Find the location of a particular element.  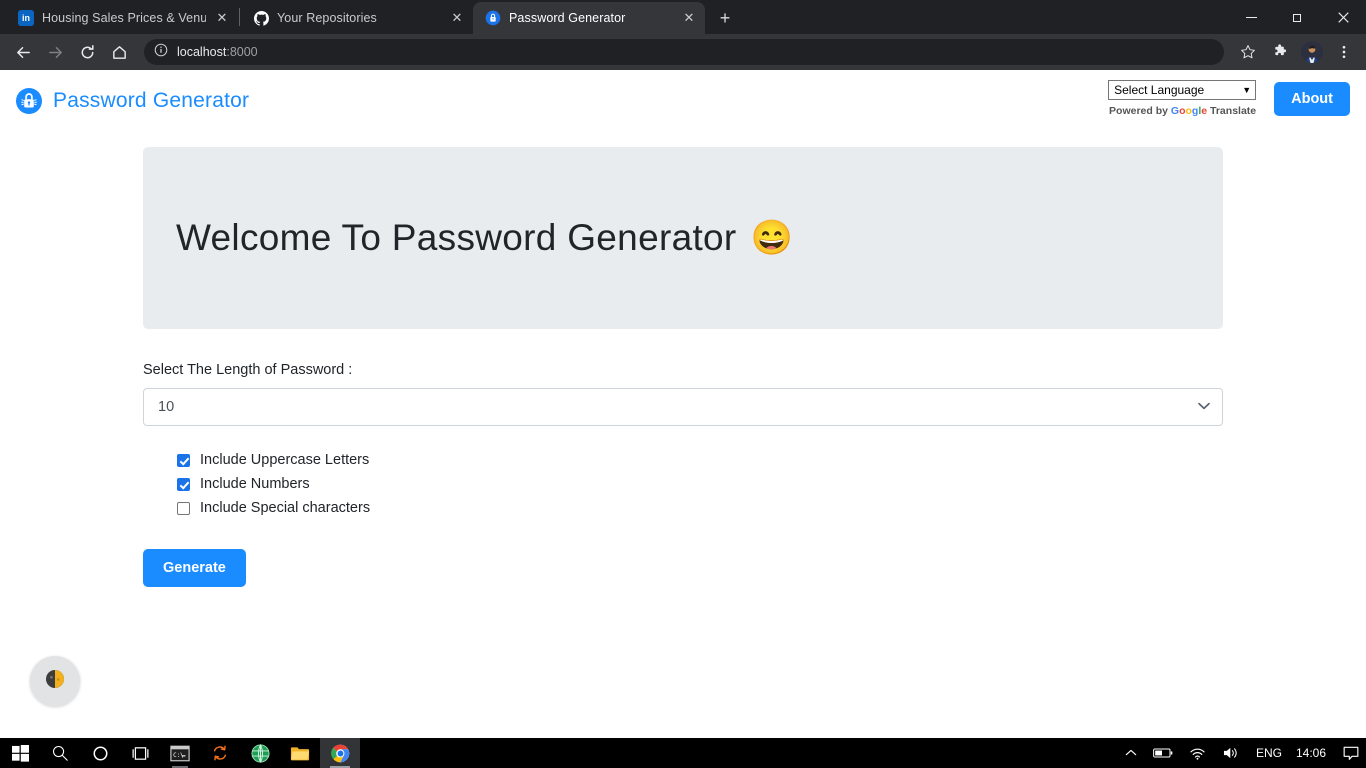

brand-name: Password Generator is located at coordinates (151, 100).